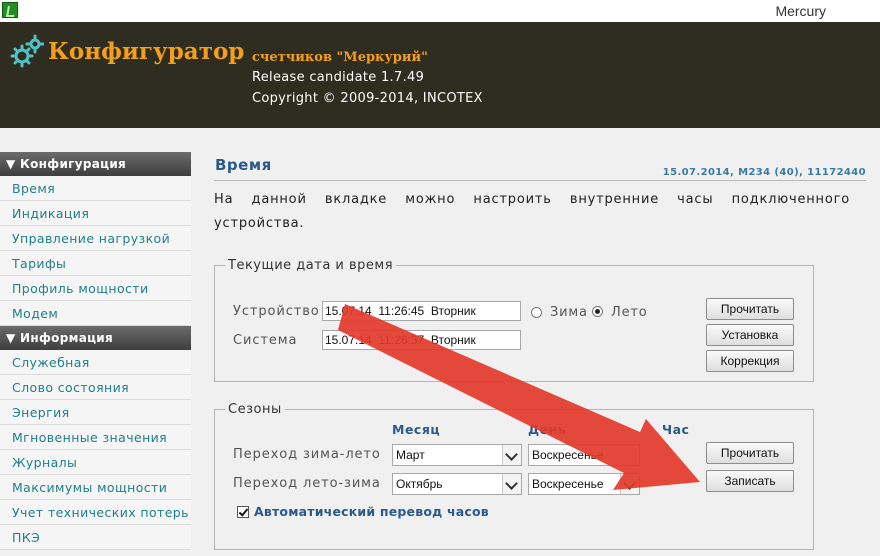 The width and height of the screenshot is (880, 556). Describe the element at coordinates (95, 487) in the screenshot. I see `sidebar-item-power-maximums: Максимумы мощности` at that location.